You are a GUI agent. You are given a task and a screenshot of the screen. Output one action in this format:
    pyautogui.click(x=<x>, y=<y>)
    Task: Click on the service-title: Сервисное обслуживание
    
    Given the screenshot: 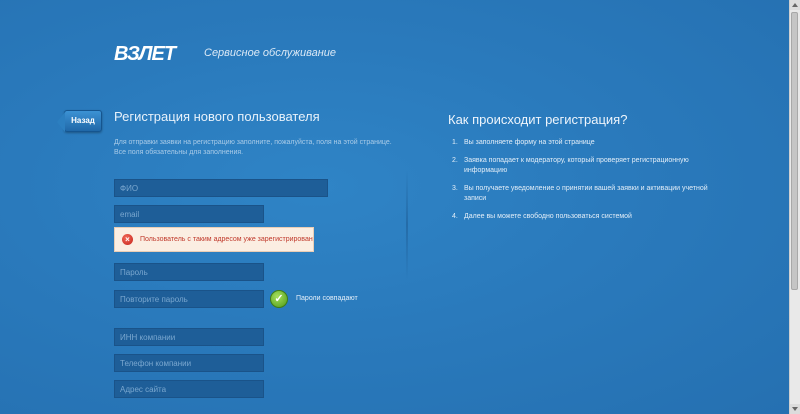 What is the action you would take?
    pyautogui.click(x=270, y=53)
    